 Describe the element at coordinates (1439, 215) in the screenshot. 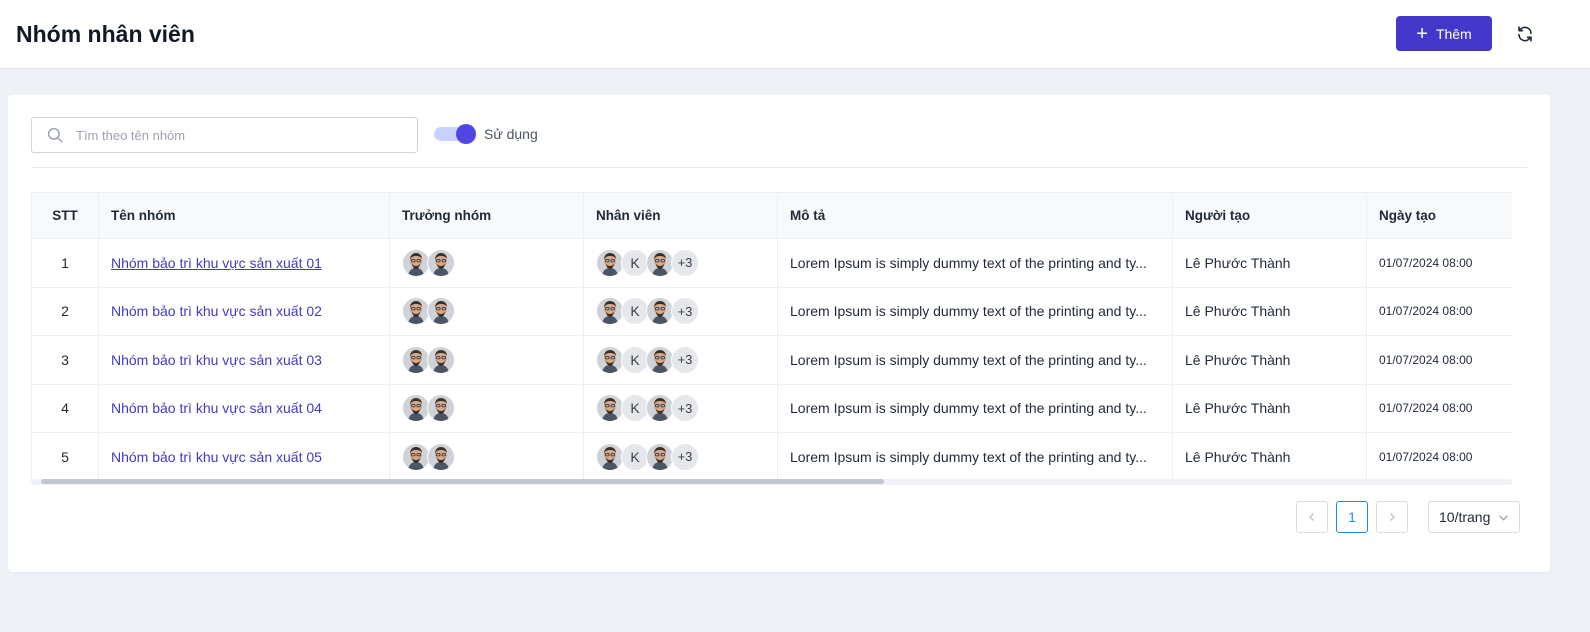

I see `column-header-created-date: Ngày tạo` at that location.